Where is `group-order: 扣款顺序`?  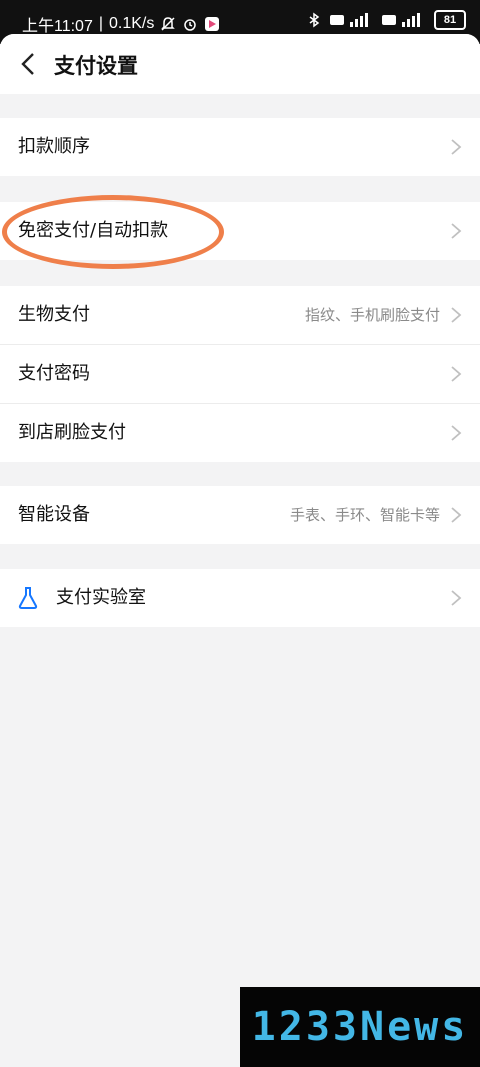
group-order: 扣款顺序 is located at coordinates (240, 147).